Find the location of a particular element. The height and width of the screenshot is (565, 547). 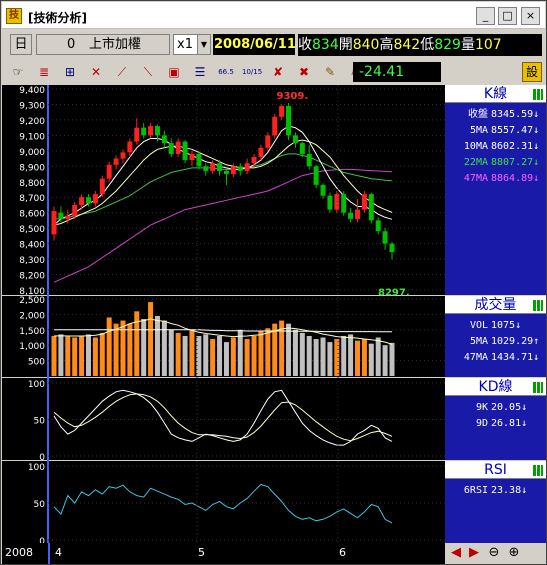

zoom-select: x1 ▼ is located at coordinates (192, 44).